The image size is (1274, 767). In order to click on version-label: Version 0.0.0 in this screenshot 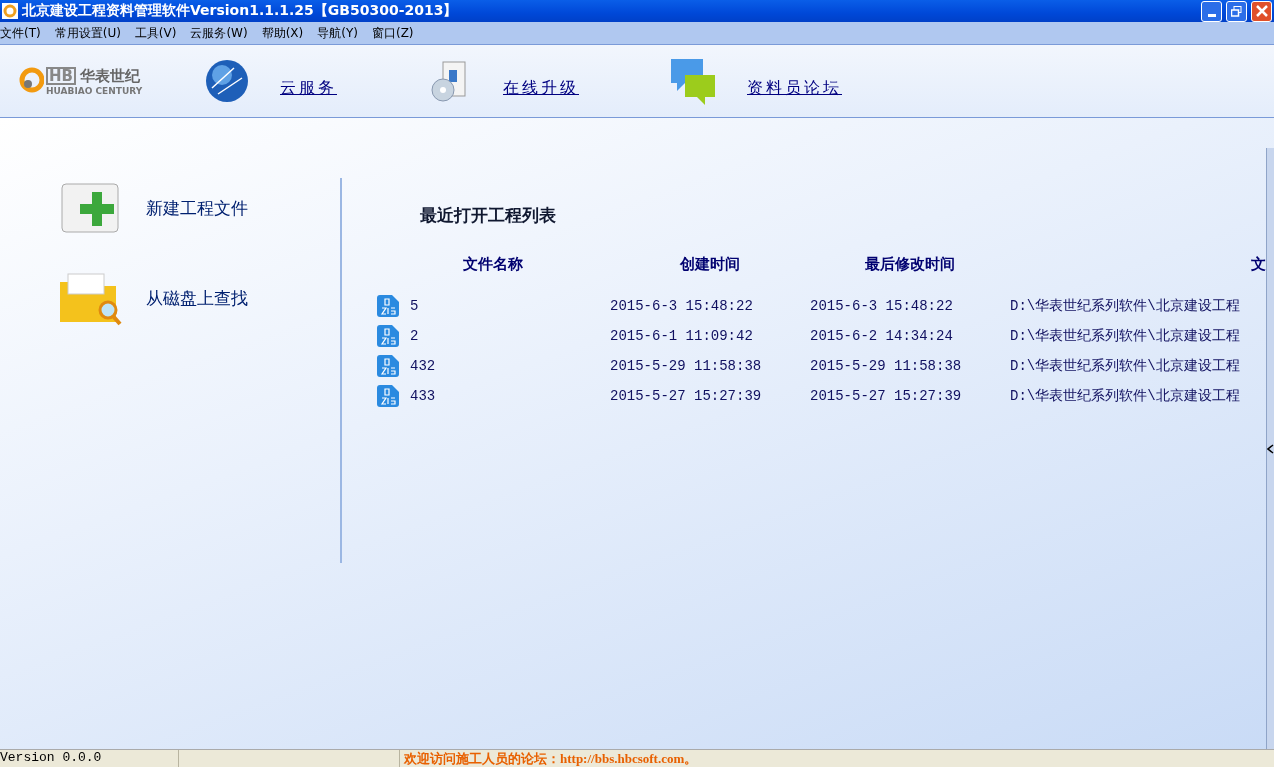, I will do `click(89, 758)`.